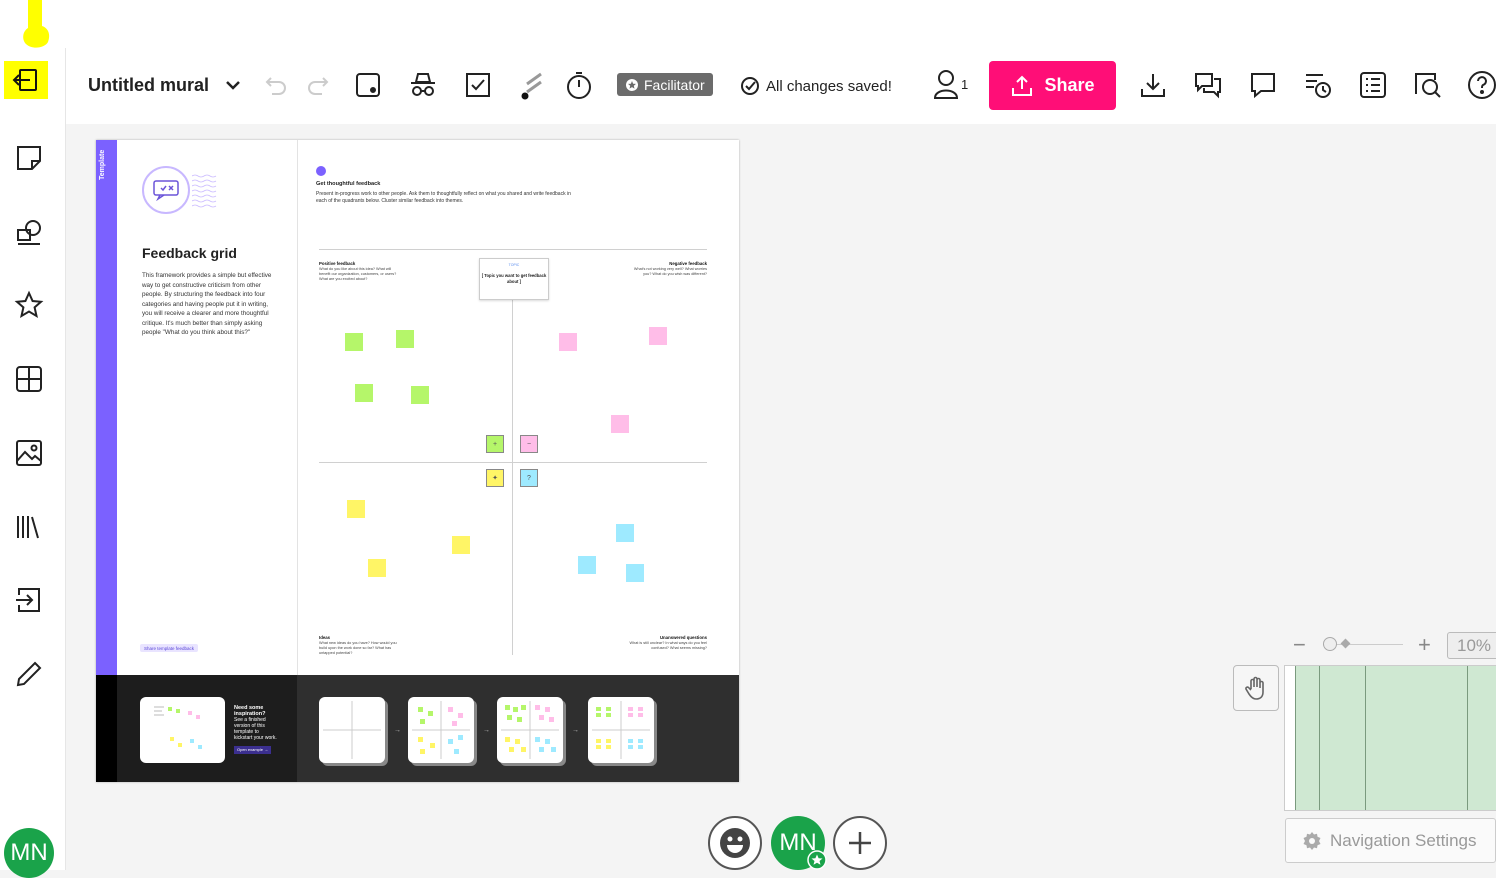 The width and height of the screenshot is (1496, 878). What do you see at coordinates (513, 462) in the screenshot?
I see `middle-horizontal-line` at bounding box center [513, 462].